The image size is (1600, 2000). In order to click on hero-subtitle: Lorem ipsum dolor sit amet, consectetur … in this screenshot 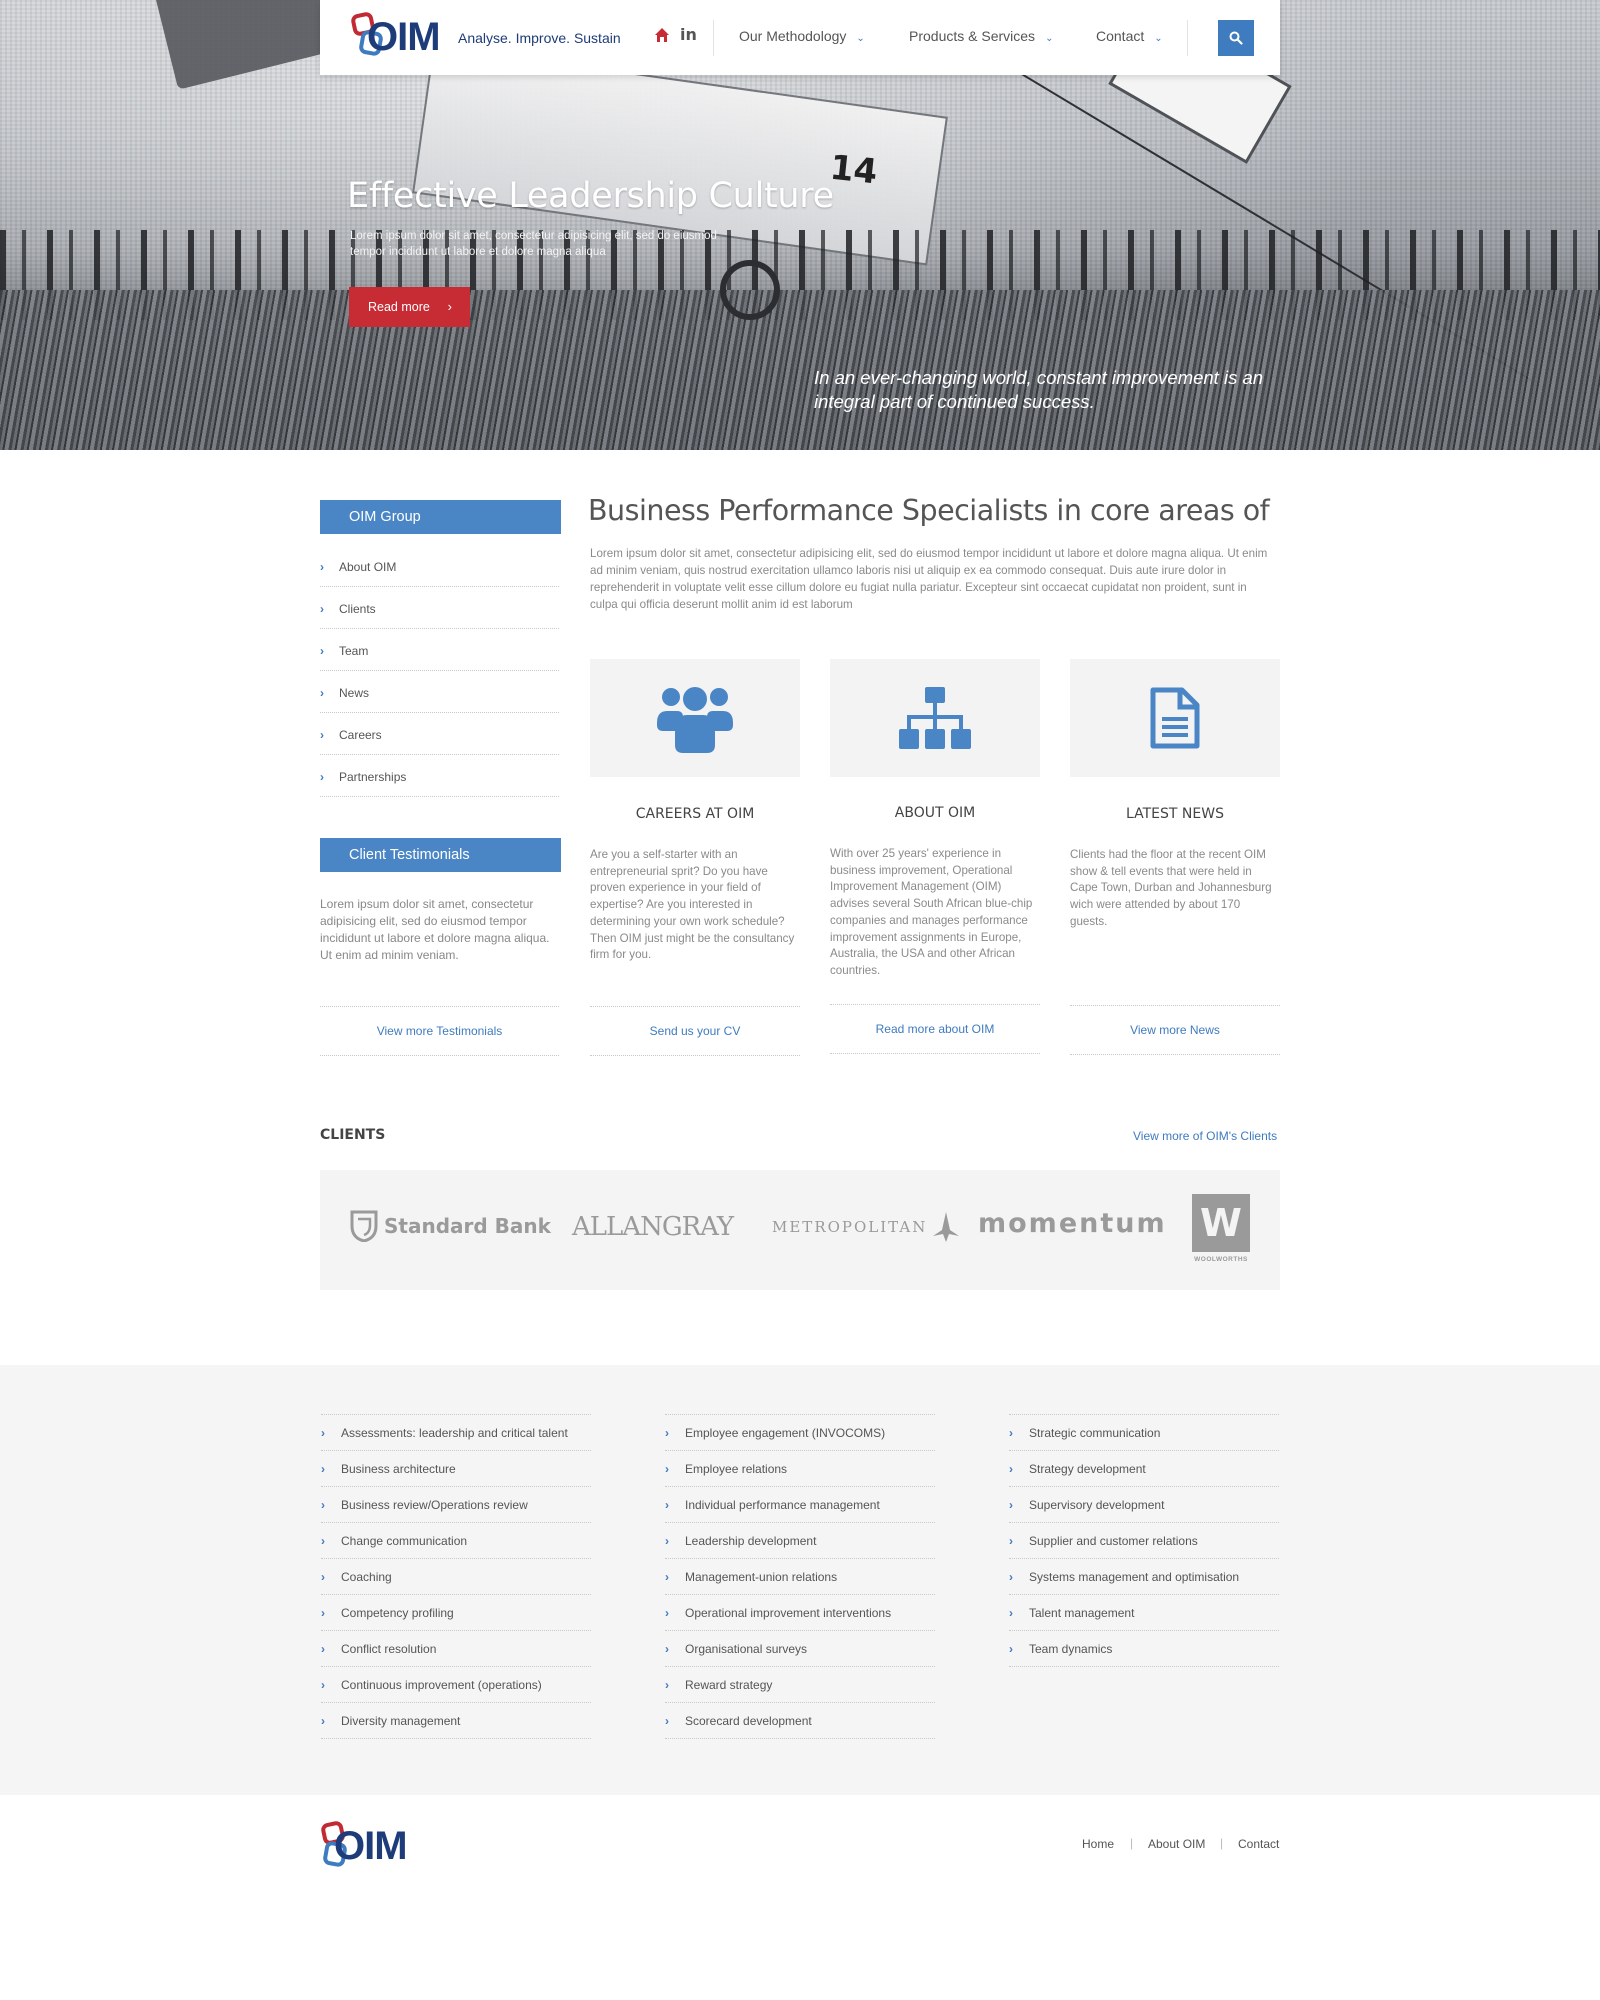, I will do `click(533, 244)`.